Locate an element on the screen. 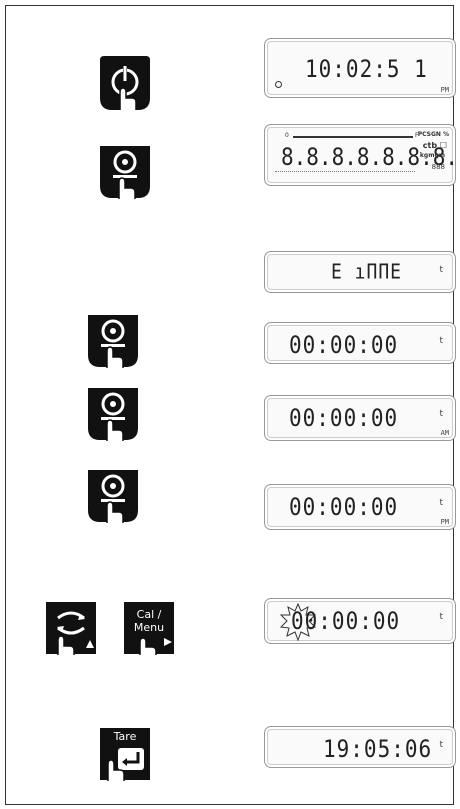  time-pm-display: 00:00:00 t PM is located at coordinates (360, 507).